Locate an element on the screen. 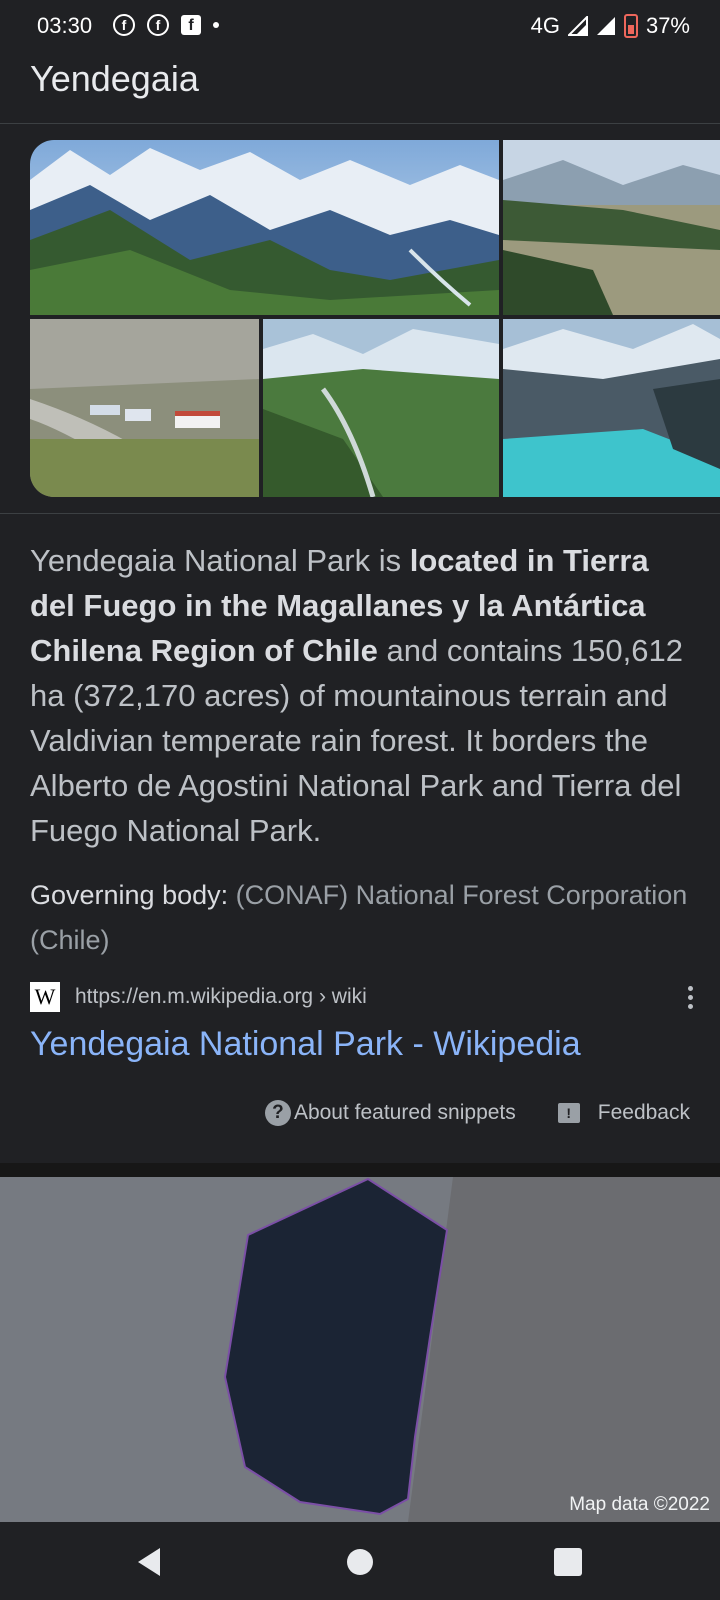 This screenshot has width=720, height=1600. navigation-bar is located at coordinates (360, 1561).